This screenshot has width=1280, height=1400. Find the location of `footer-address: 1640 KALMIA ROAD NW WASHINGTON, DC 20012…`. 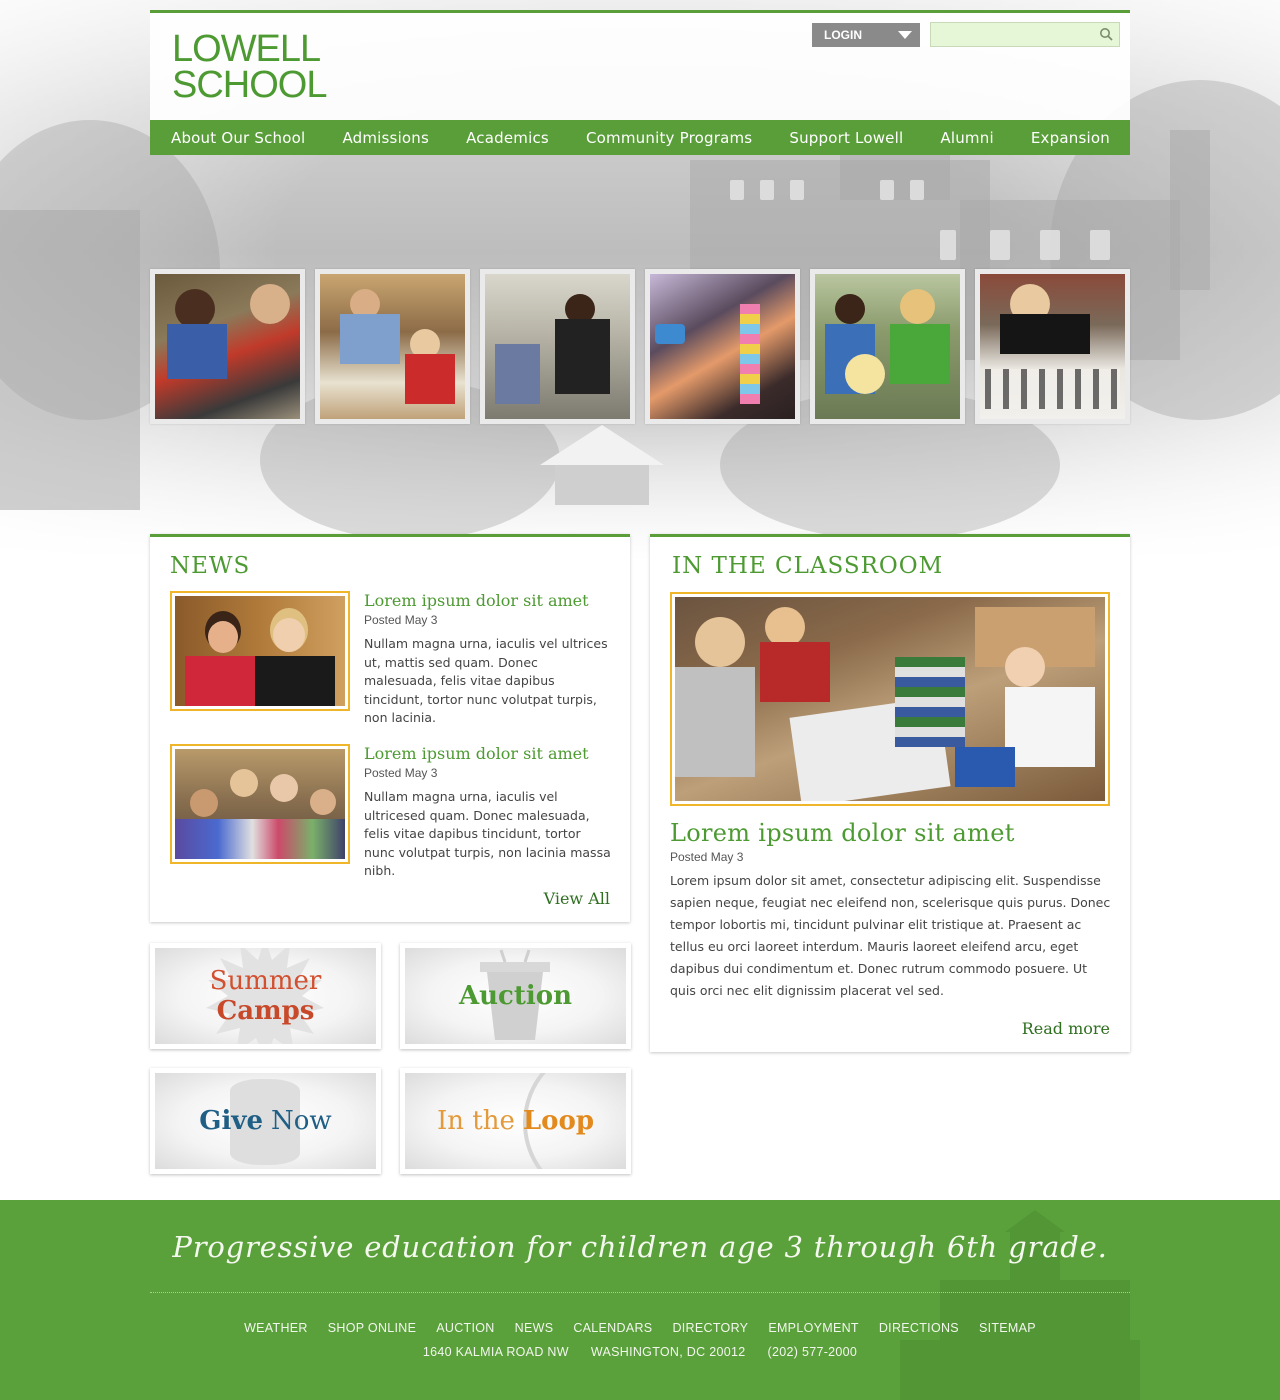

footer-address: 1640 KALMIA ROAD NW WASHINGTON, DC 20012… is located at coordinates (640, 1352).